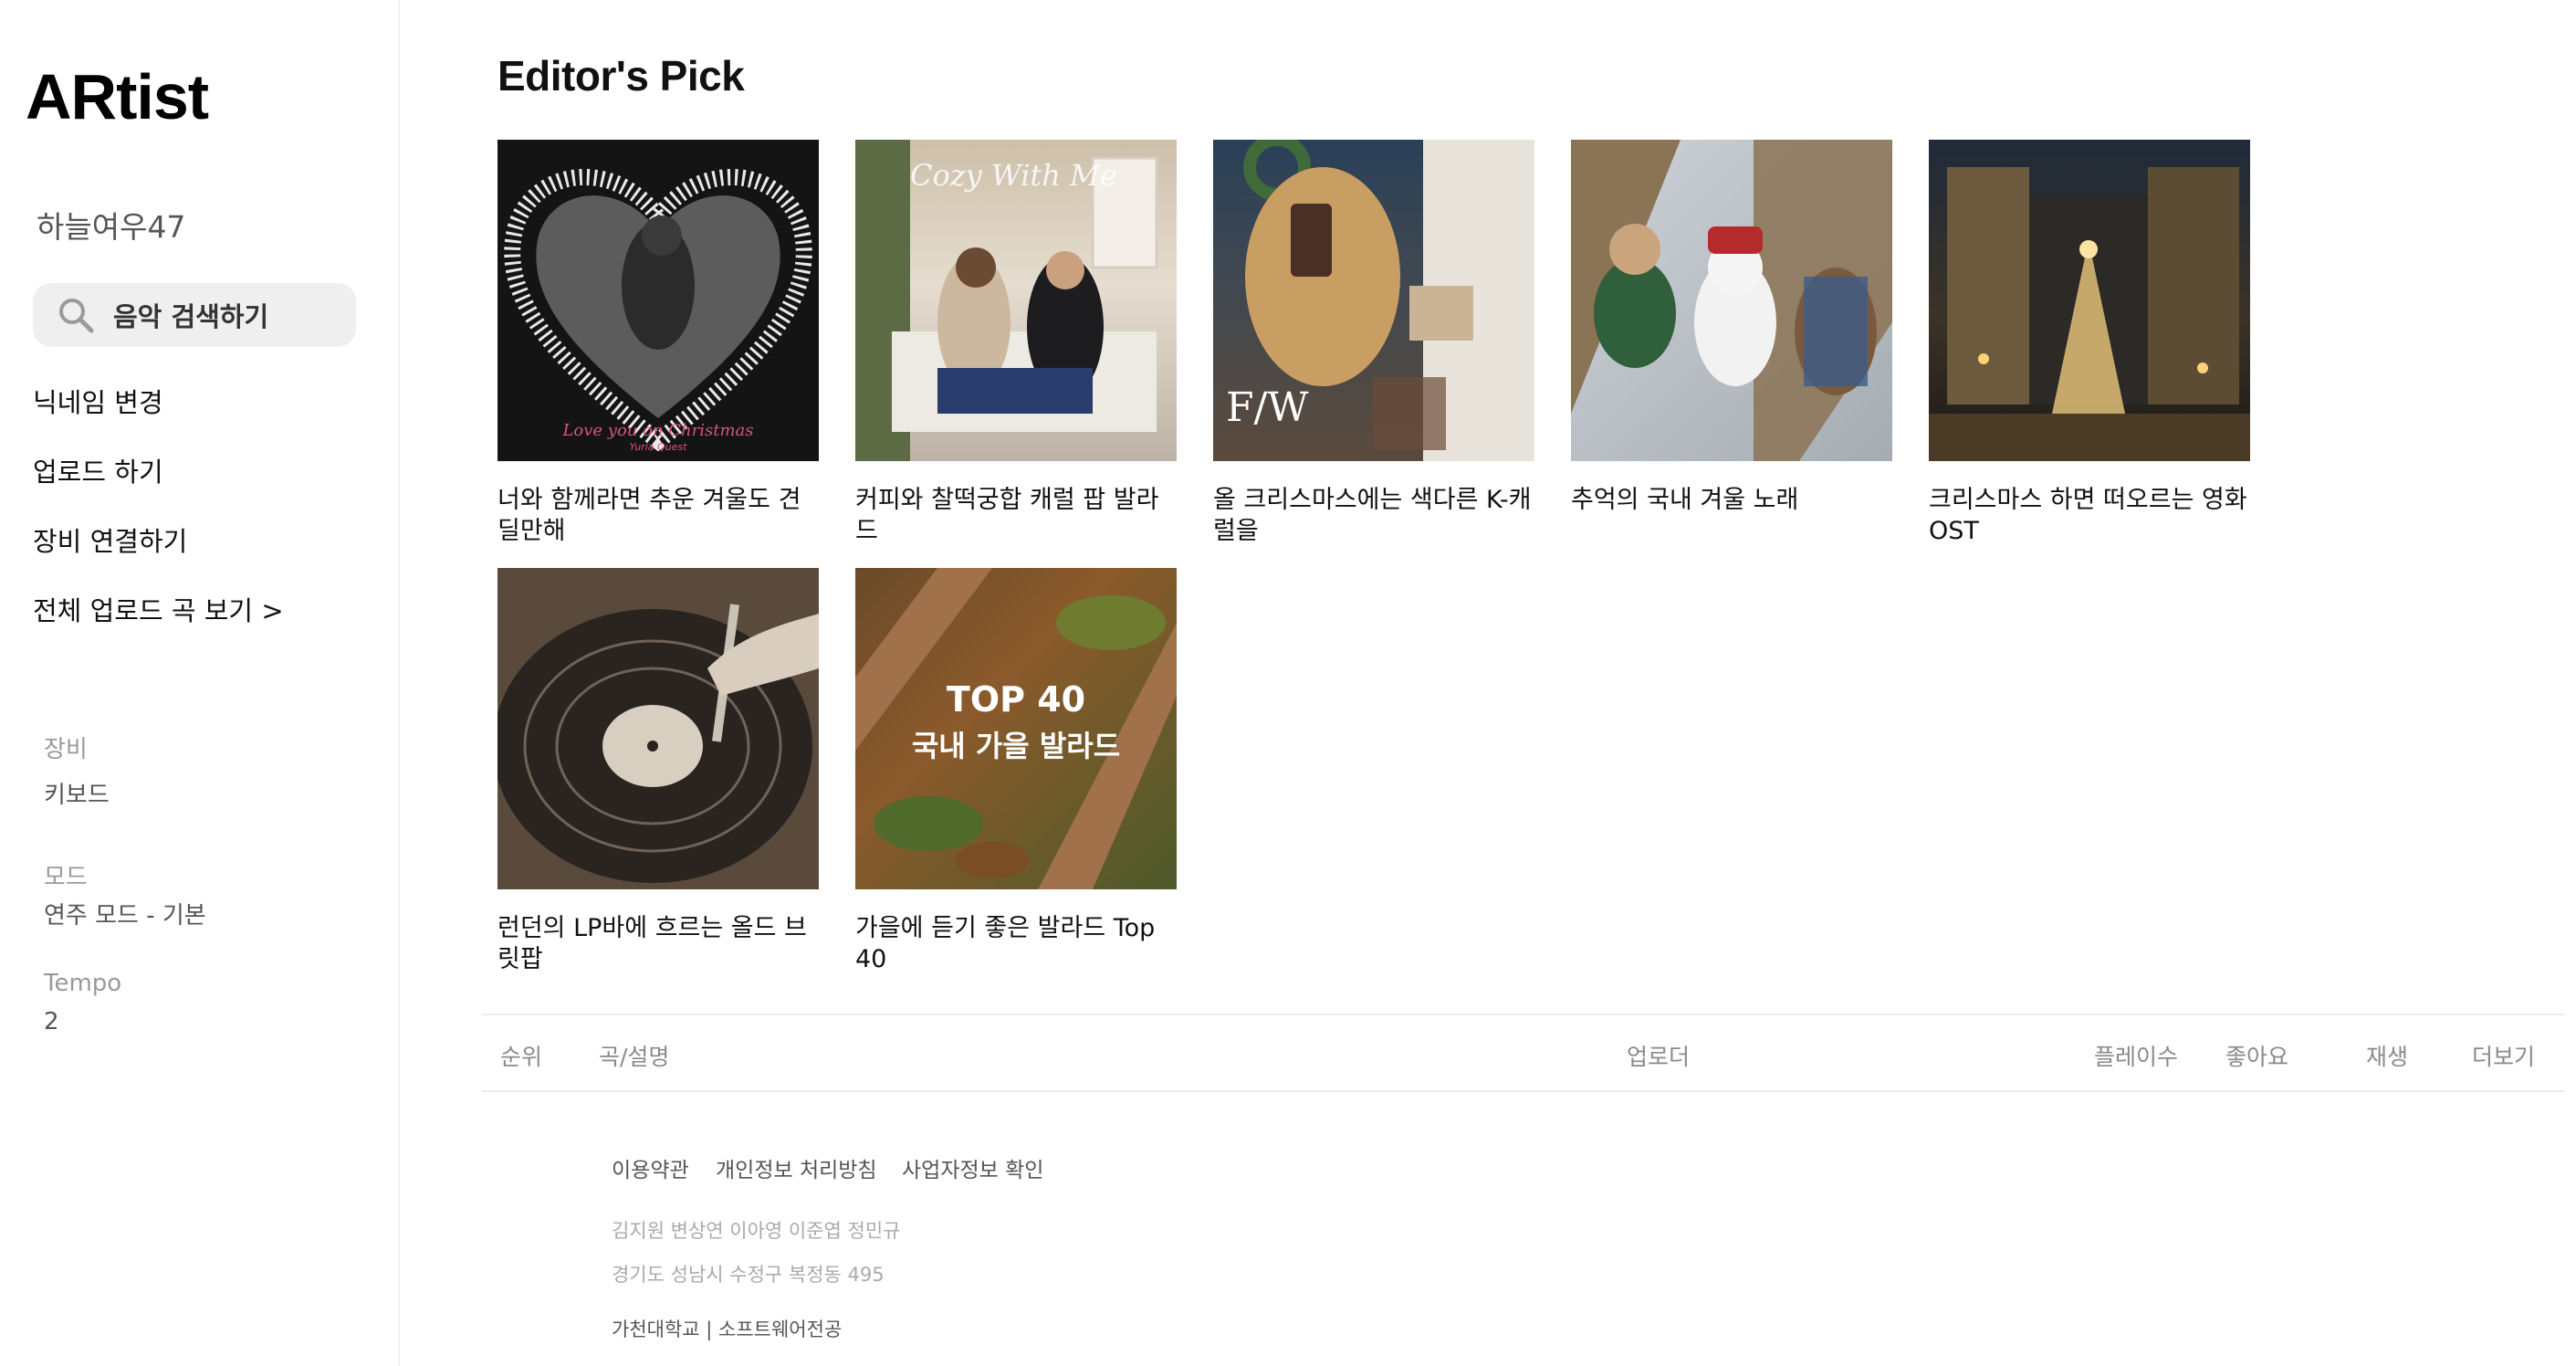  Describe the element at coordinates (2090, 516) in the screenshot. I see `playlist-title: 크리스마스 하면 떠오르는 영화 OST` at that location.